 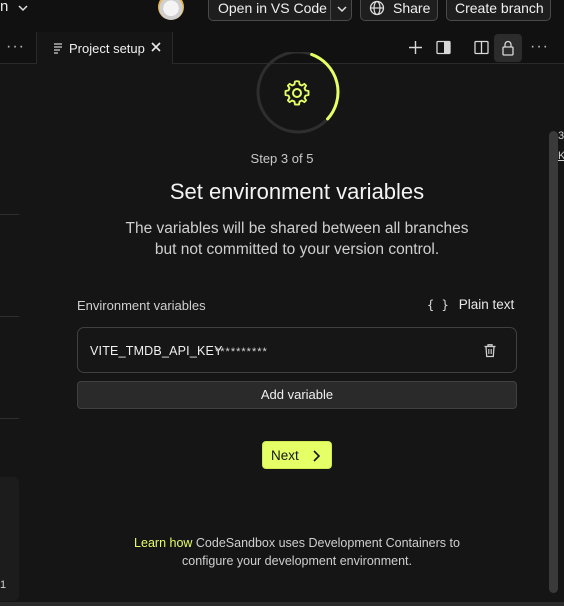 I want to click on tab-project-setup: Project setup, so click(x=104, y=48).